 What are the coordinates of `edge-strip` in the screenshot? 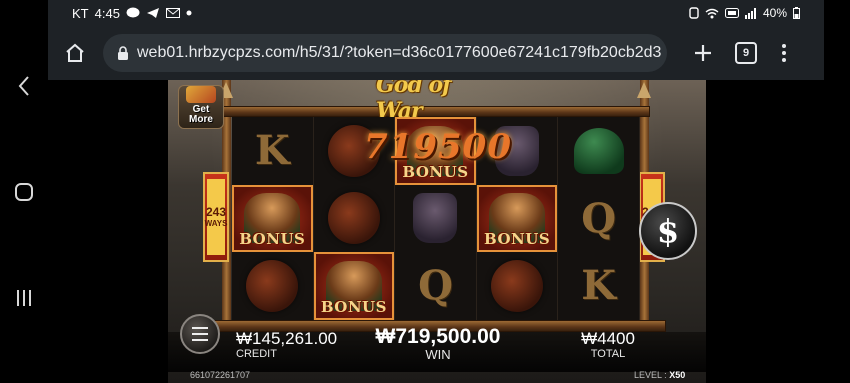 It's located at (837, 191).